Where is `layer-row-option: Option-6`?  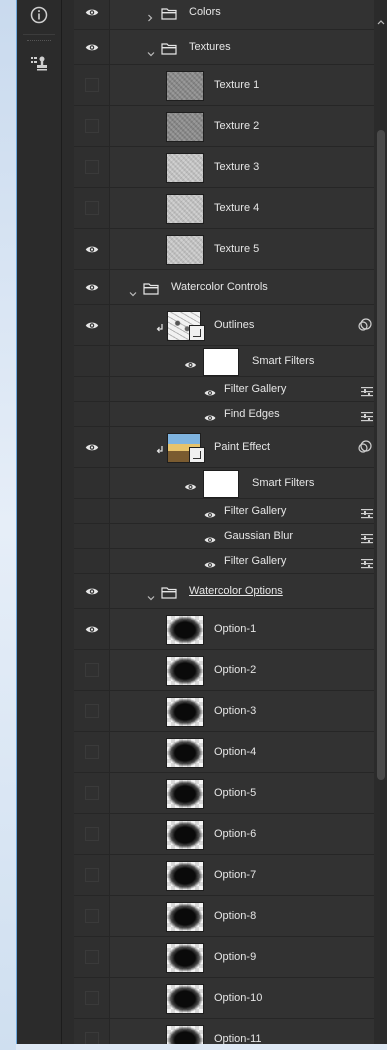 layer-row-option: Option-6 is located at coordinates (224, 834).